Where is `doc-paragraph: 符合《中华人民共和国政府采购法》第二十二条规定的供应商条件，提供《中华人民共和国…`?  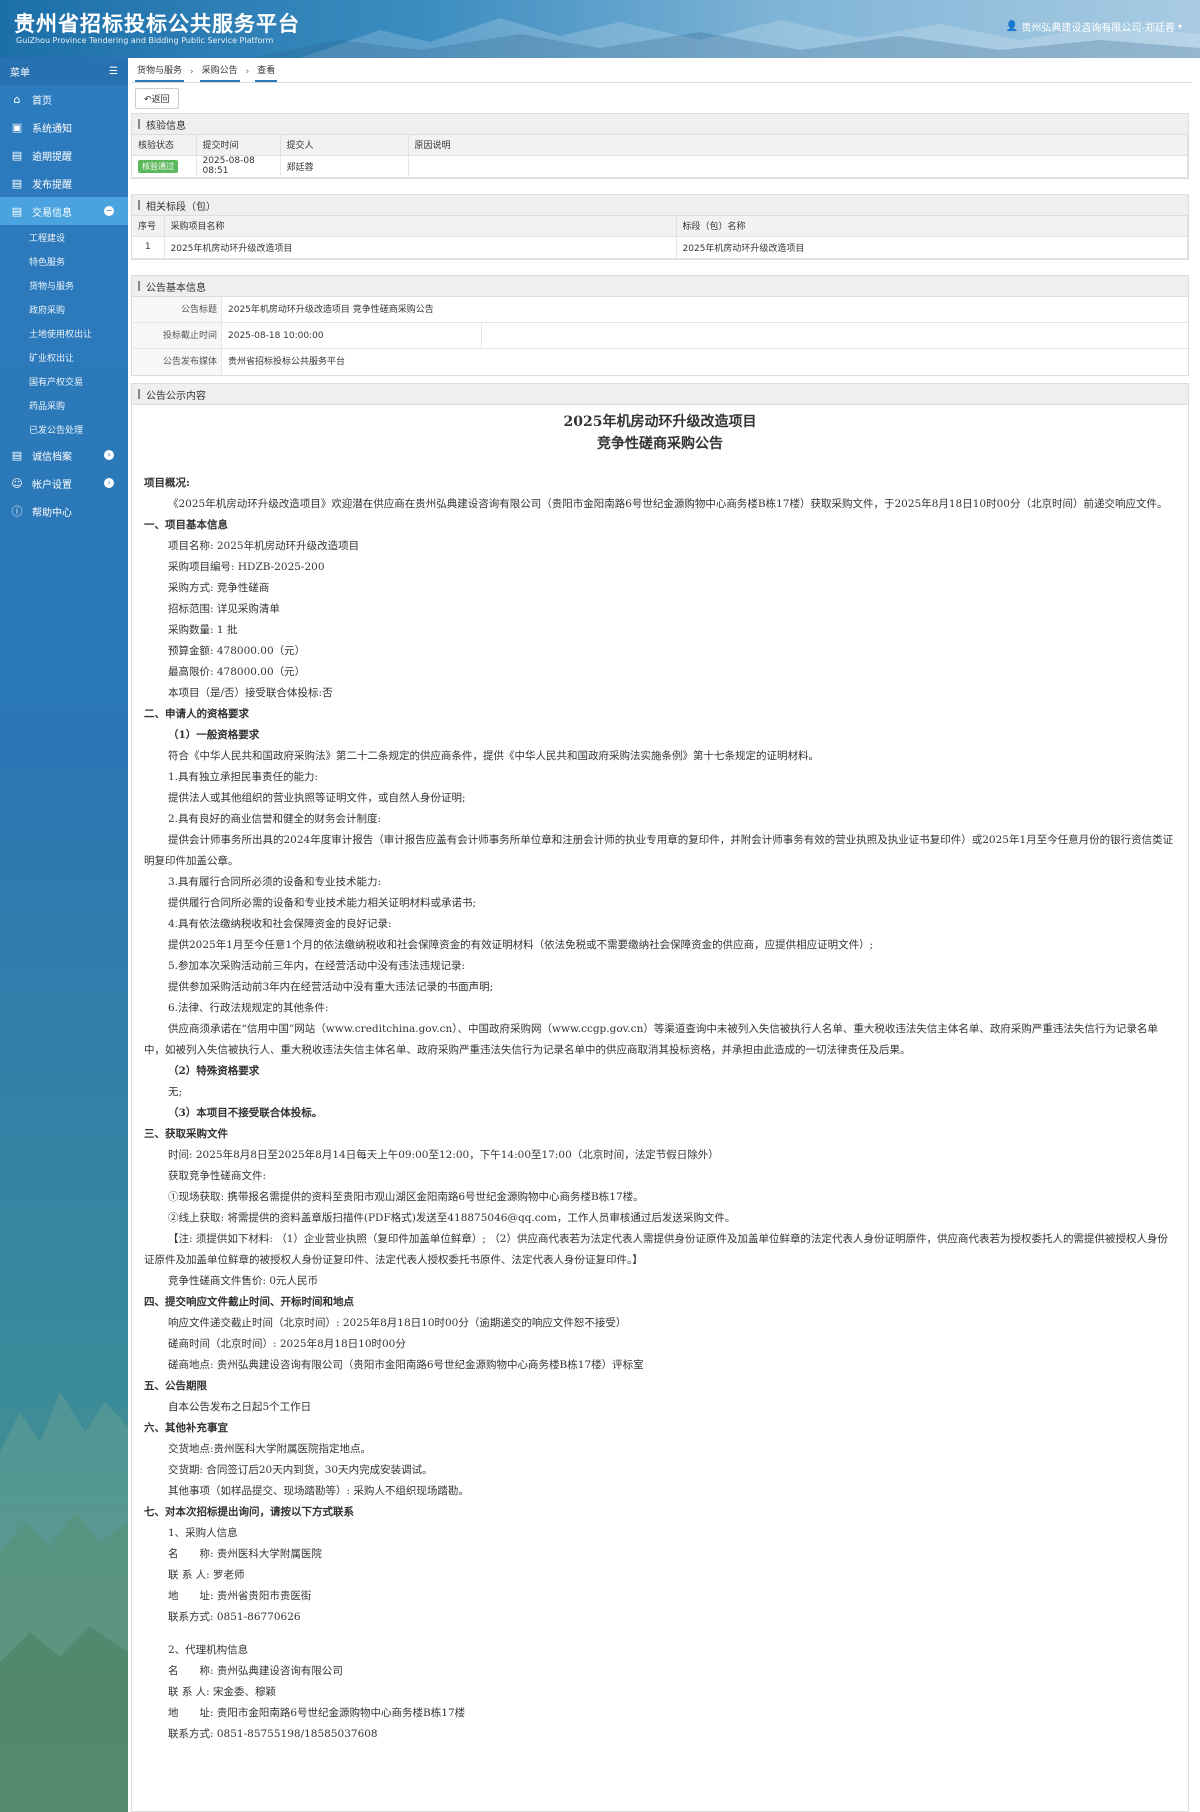 doc-paragraph: 符合《中华人民共和国政府采购法》第二十二条规定的供应商条件，提供《中华人民共和国… is located at coordinates (493, 756).